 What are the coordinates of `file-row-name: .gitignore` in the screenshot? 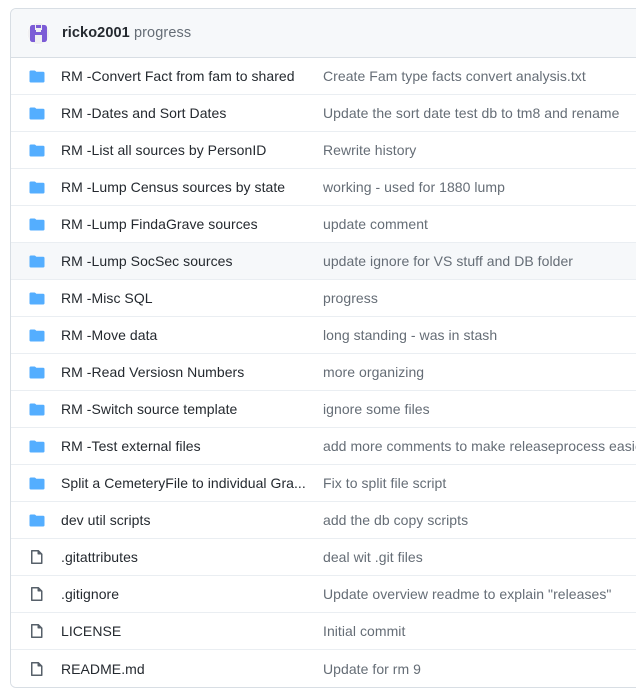 It's located at (192, 594).